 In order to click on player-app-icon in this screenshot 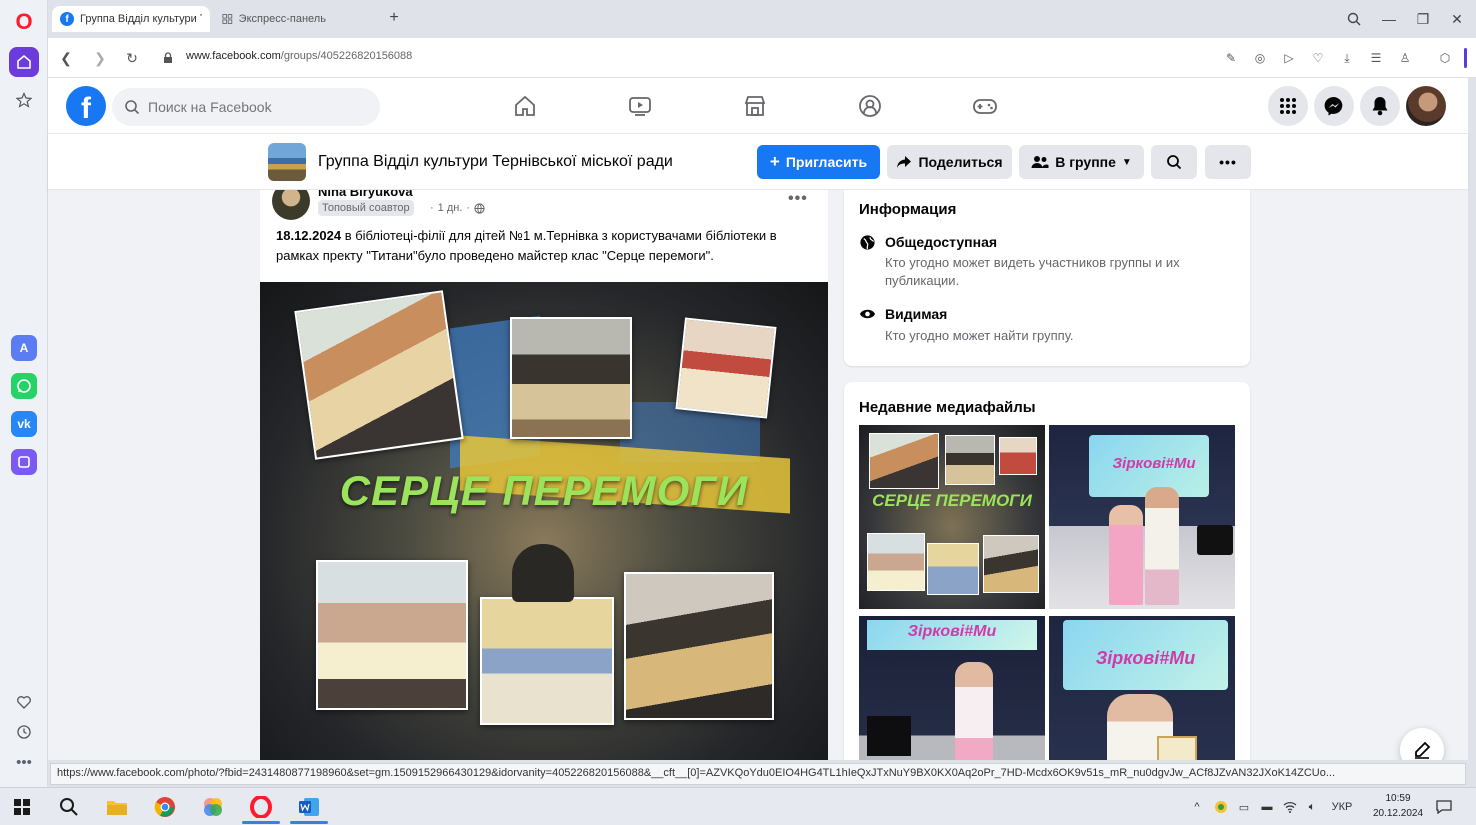, I will do `click(24, 462)`.